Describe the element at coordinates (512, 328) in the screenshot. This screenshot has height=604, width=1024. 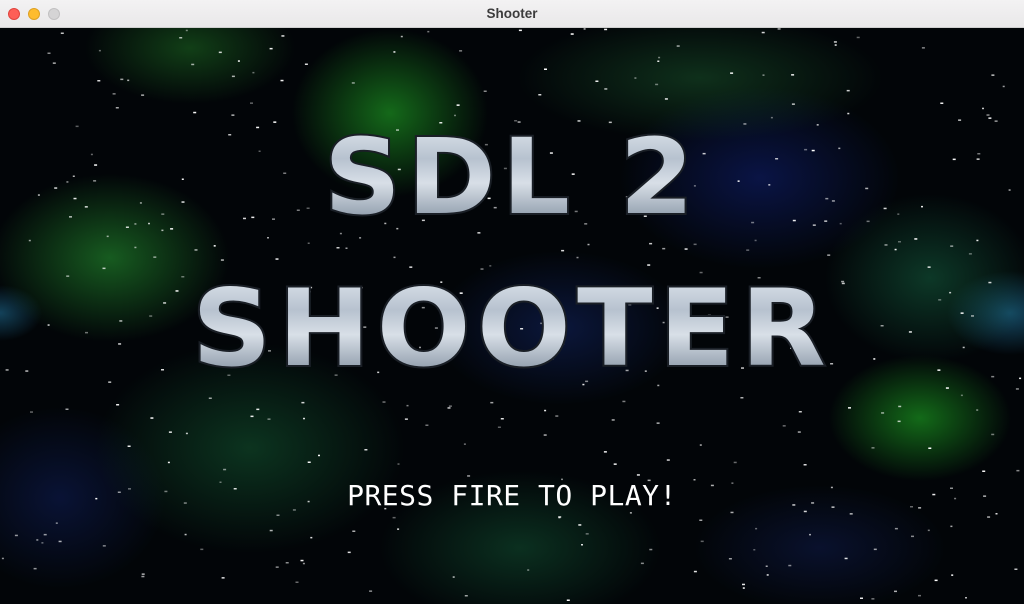
I see `logo-line-shooter: SHOOTER` at that location.